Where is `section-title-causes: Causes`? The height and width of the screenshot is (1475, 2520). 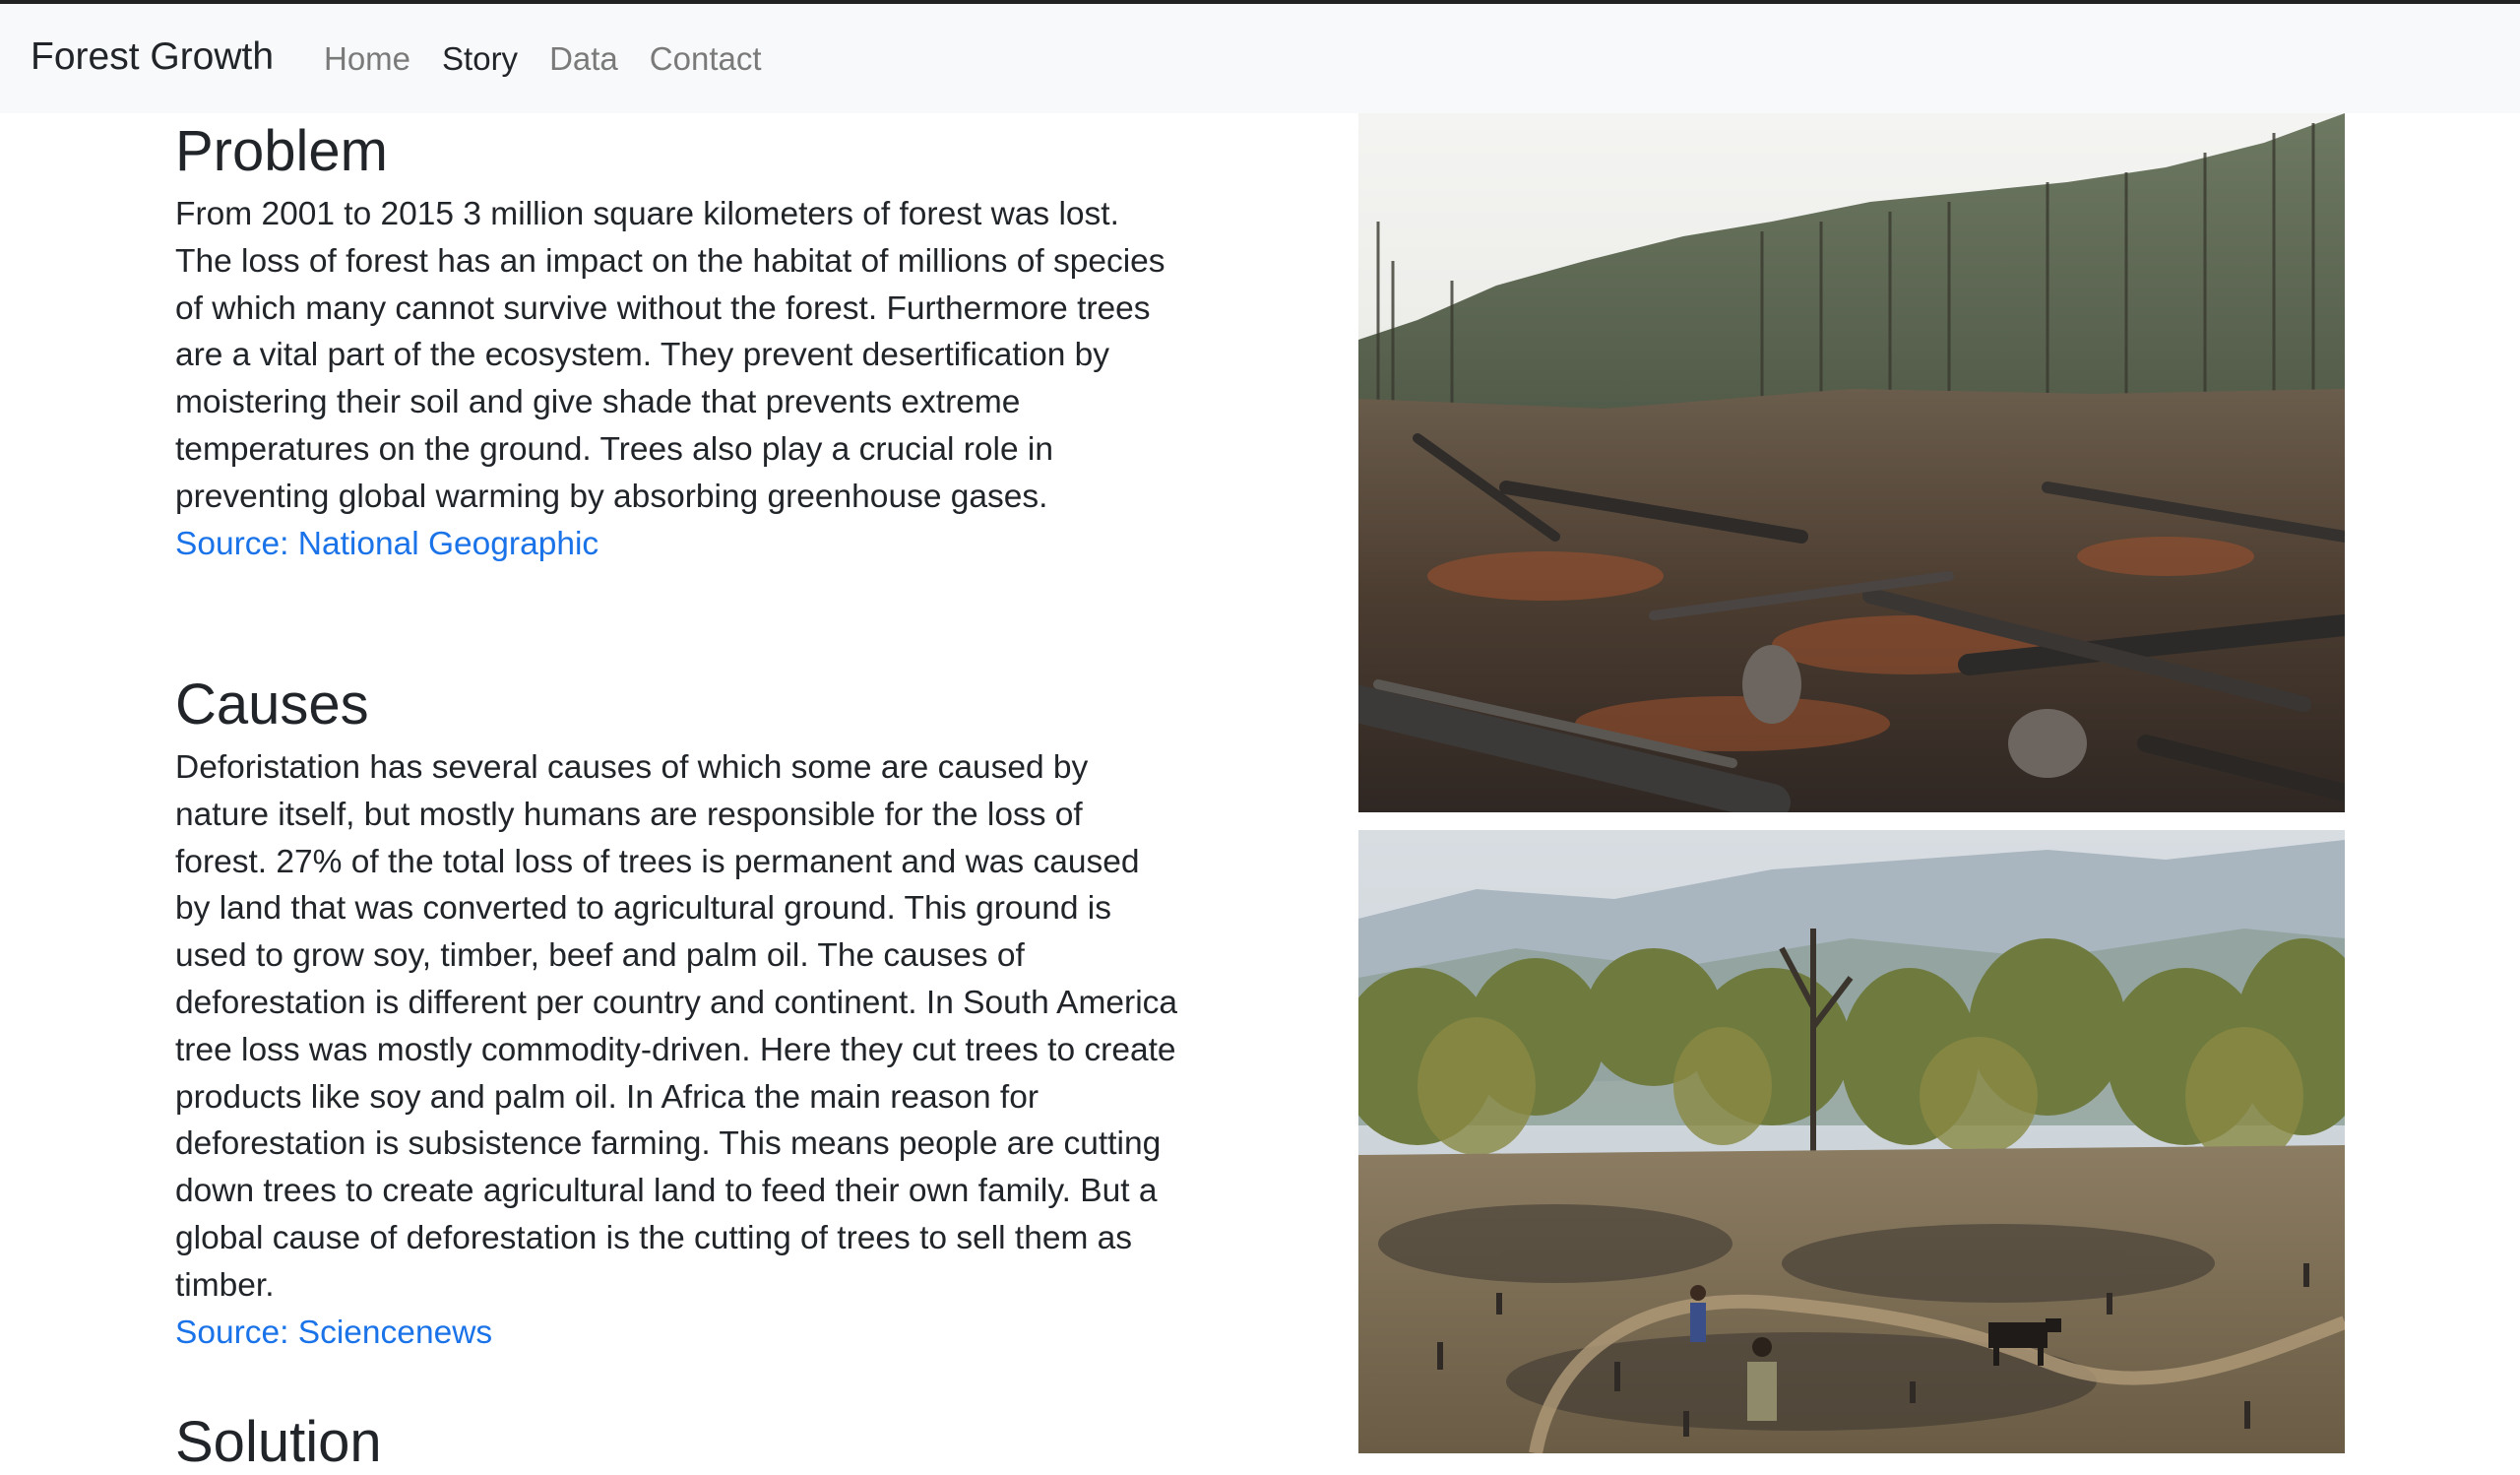
section-title-causes: Causes is located at coordinates (272, 705).